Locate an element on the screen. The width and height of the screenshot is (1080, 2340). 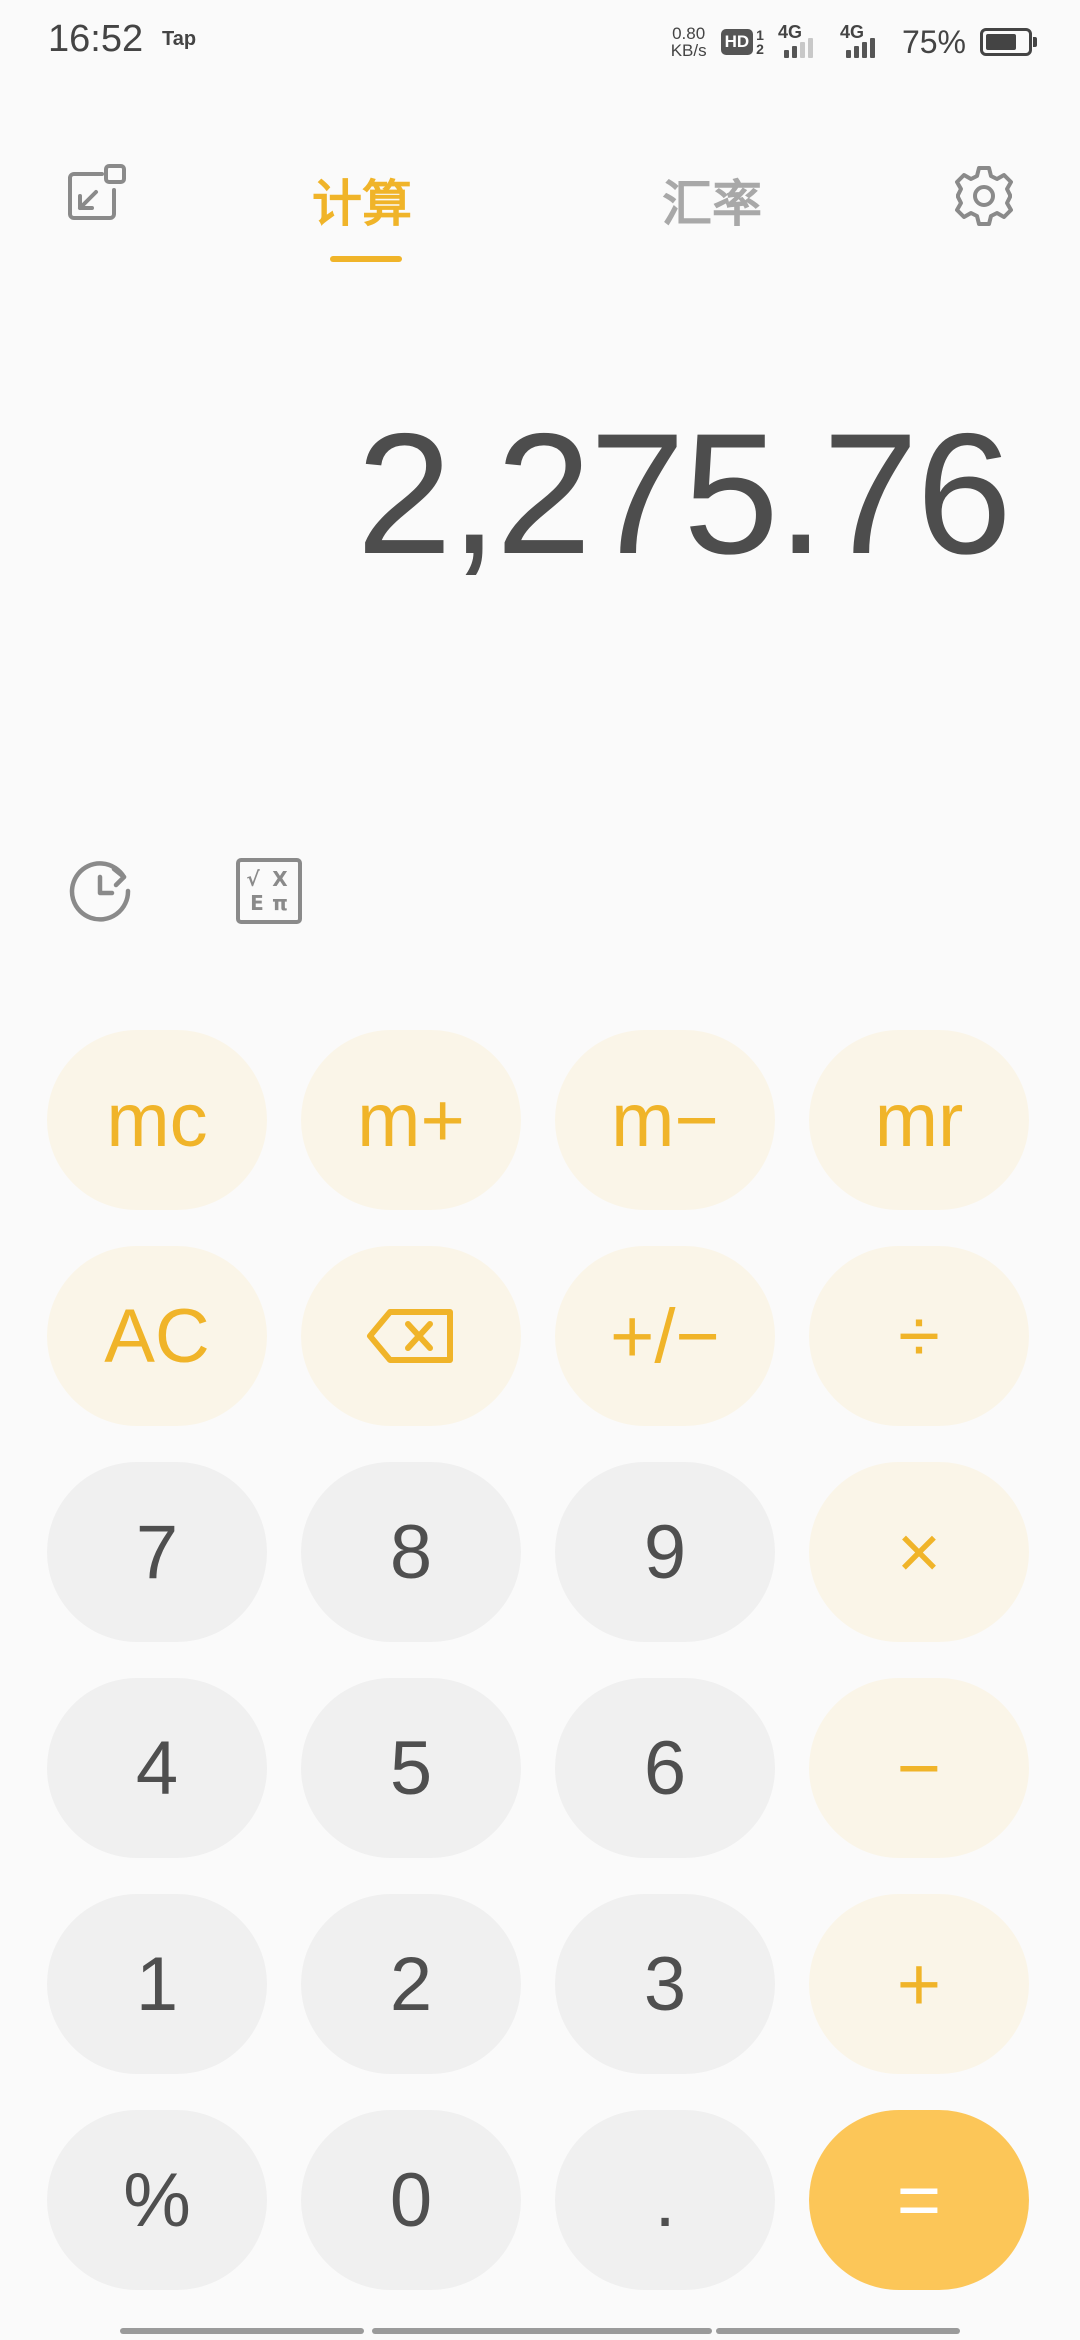
hd-sim-top: 1 is located at coordinates (760, 35).